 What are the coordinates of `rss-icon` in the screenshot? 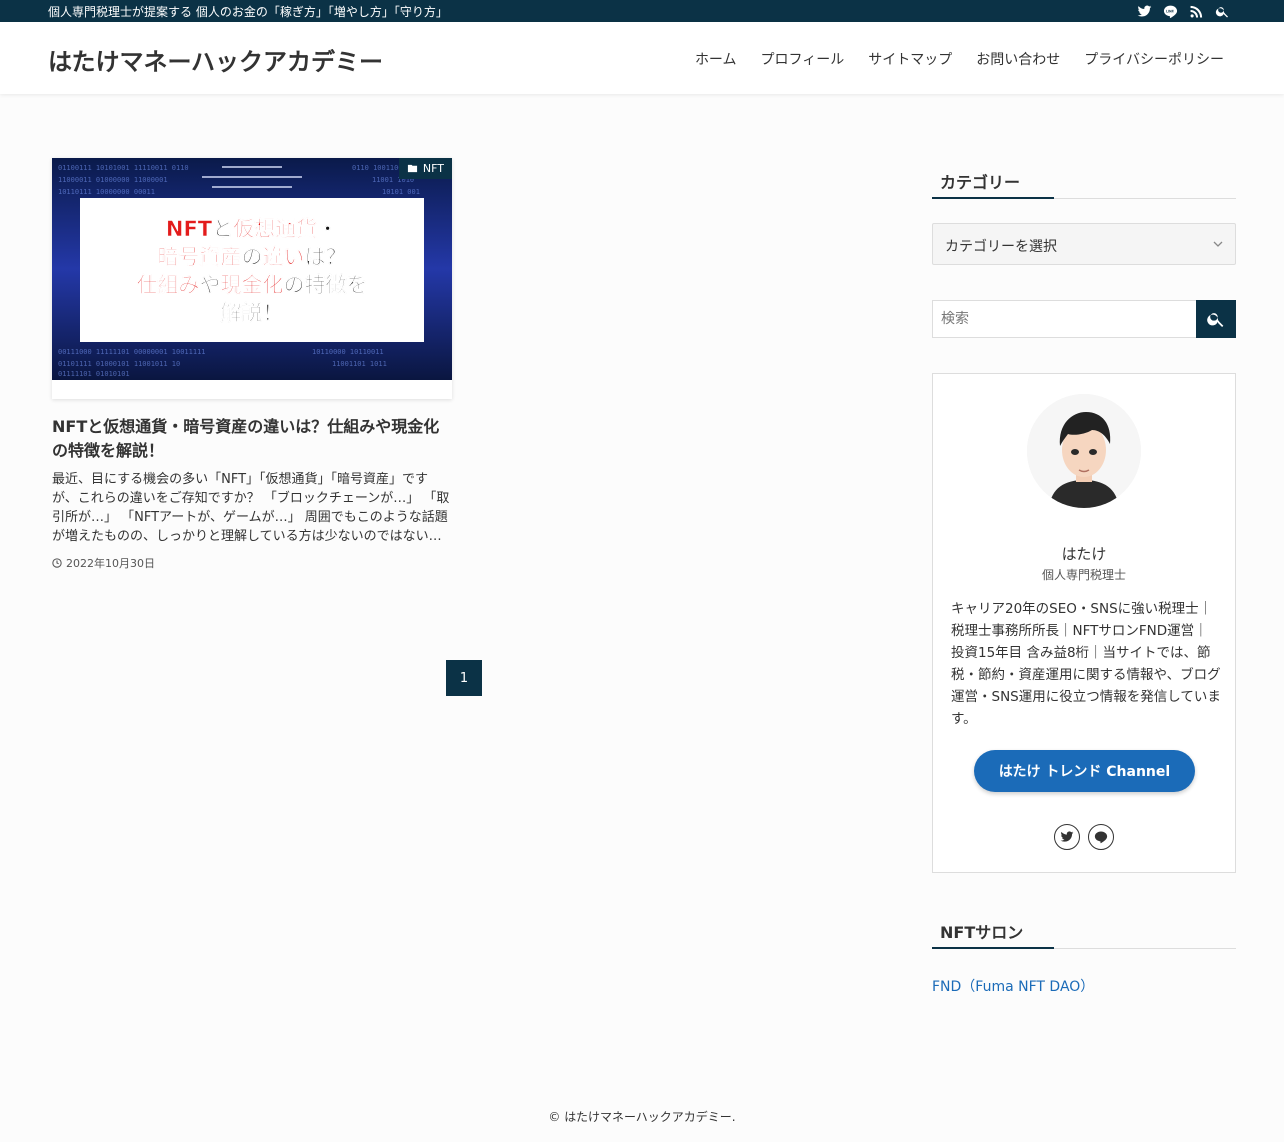 It's located at (1196, 11).